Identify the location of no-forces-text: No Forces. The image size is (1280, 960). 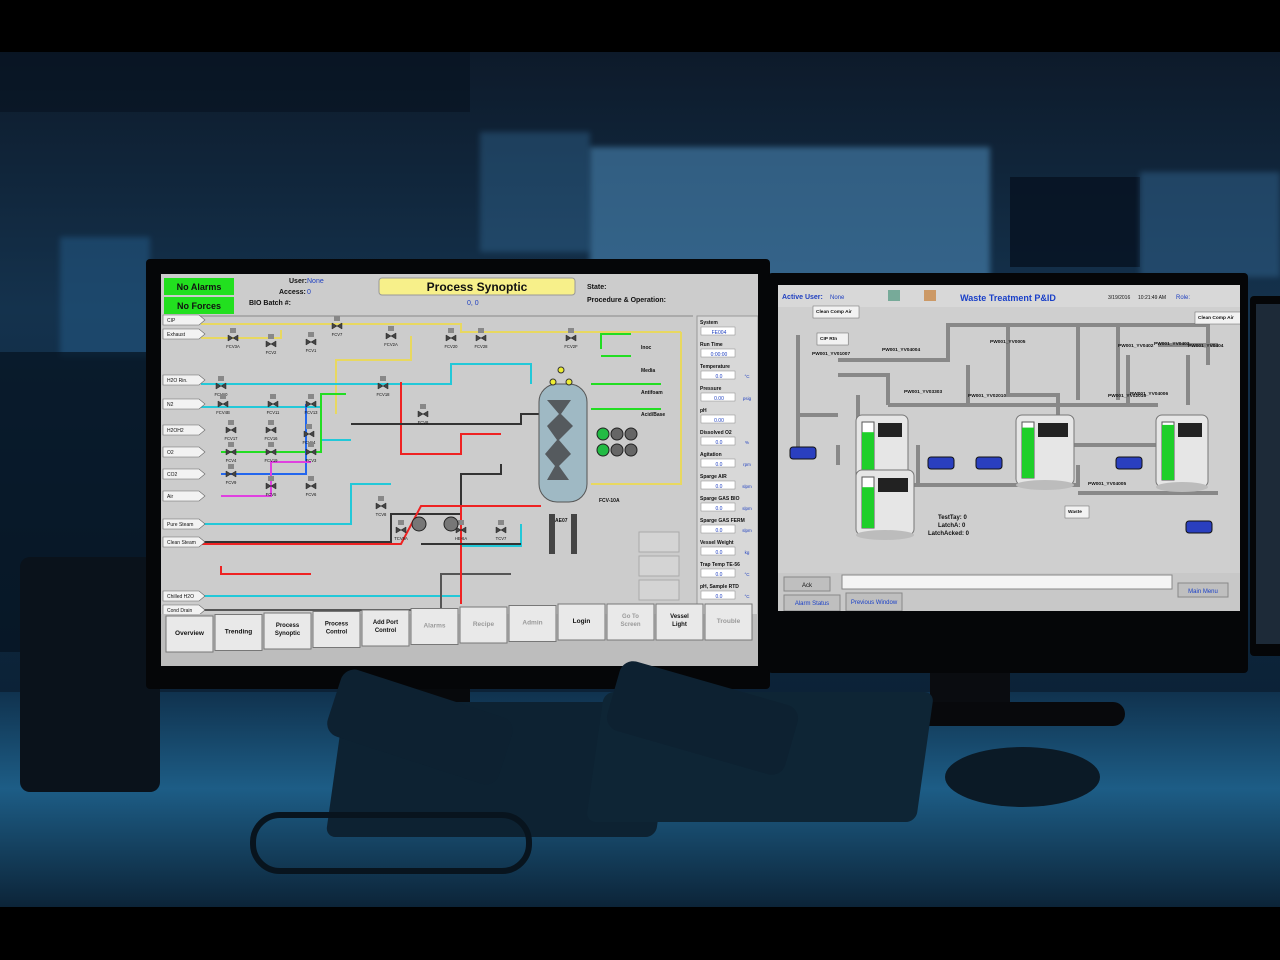
(199, 306).